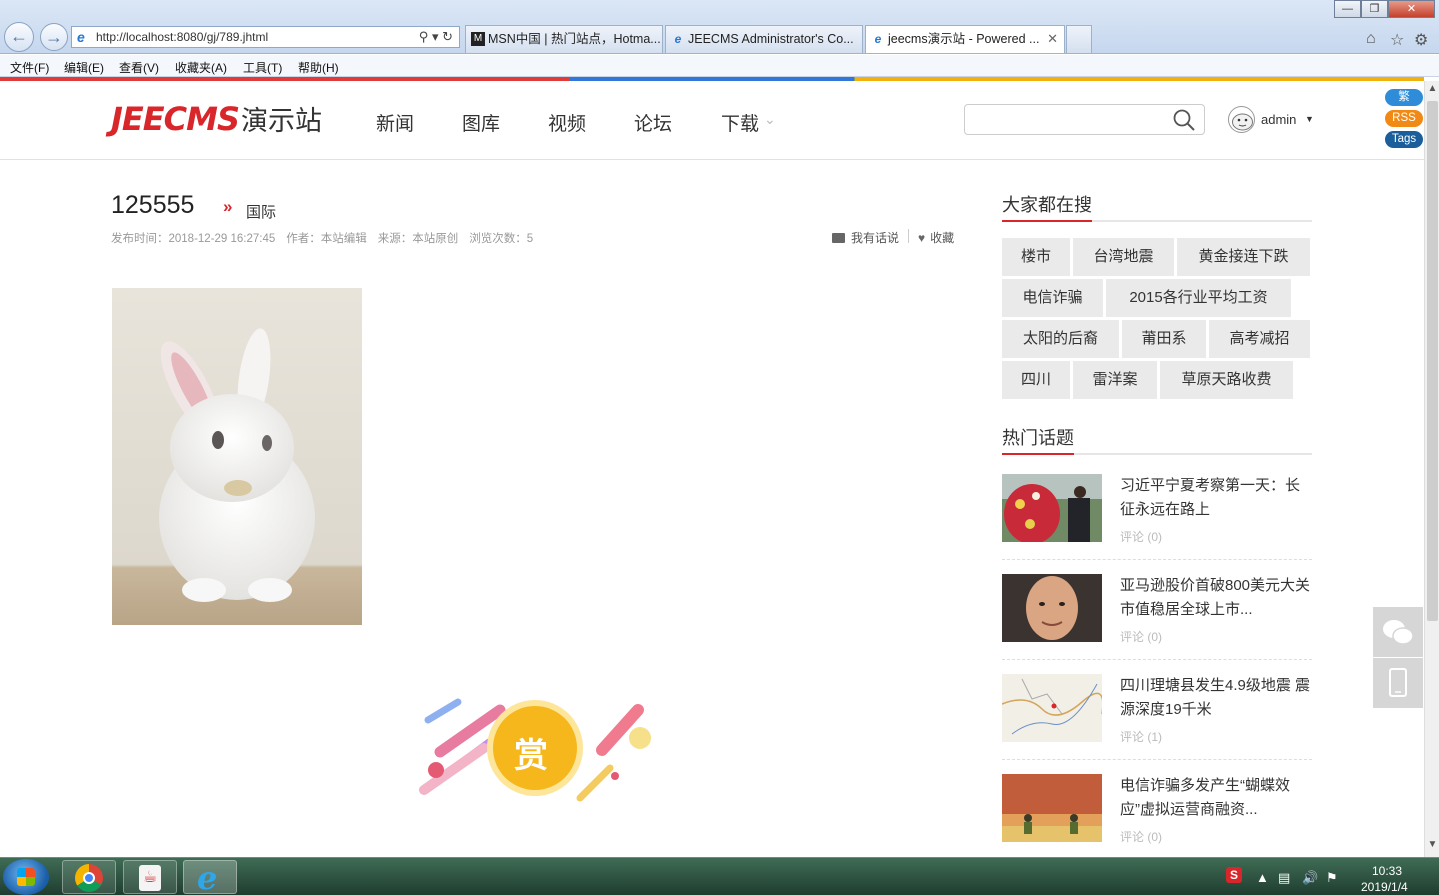  I want to click on clock-time: 10:33, so click(1387, 871).